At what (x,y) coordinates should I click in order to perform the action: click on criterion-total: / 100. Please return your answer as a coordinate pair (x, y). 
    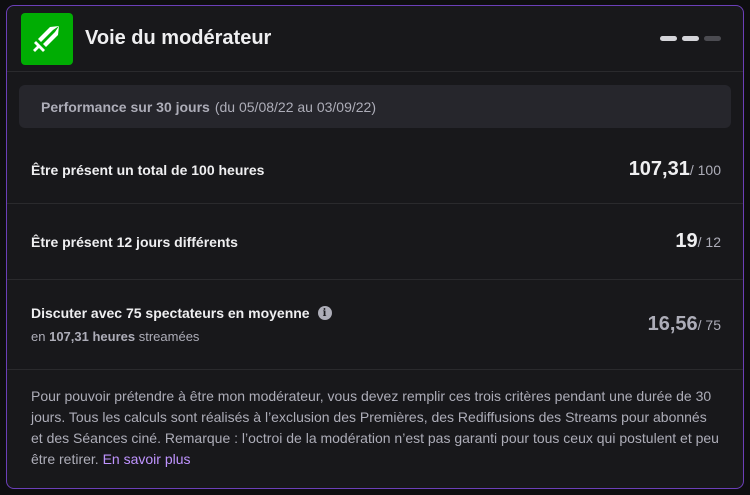
    Looking at the image, I should click on (705, 170).